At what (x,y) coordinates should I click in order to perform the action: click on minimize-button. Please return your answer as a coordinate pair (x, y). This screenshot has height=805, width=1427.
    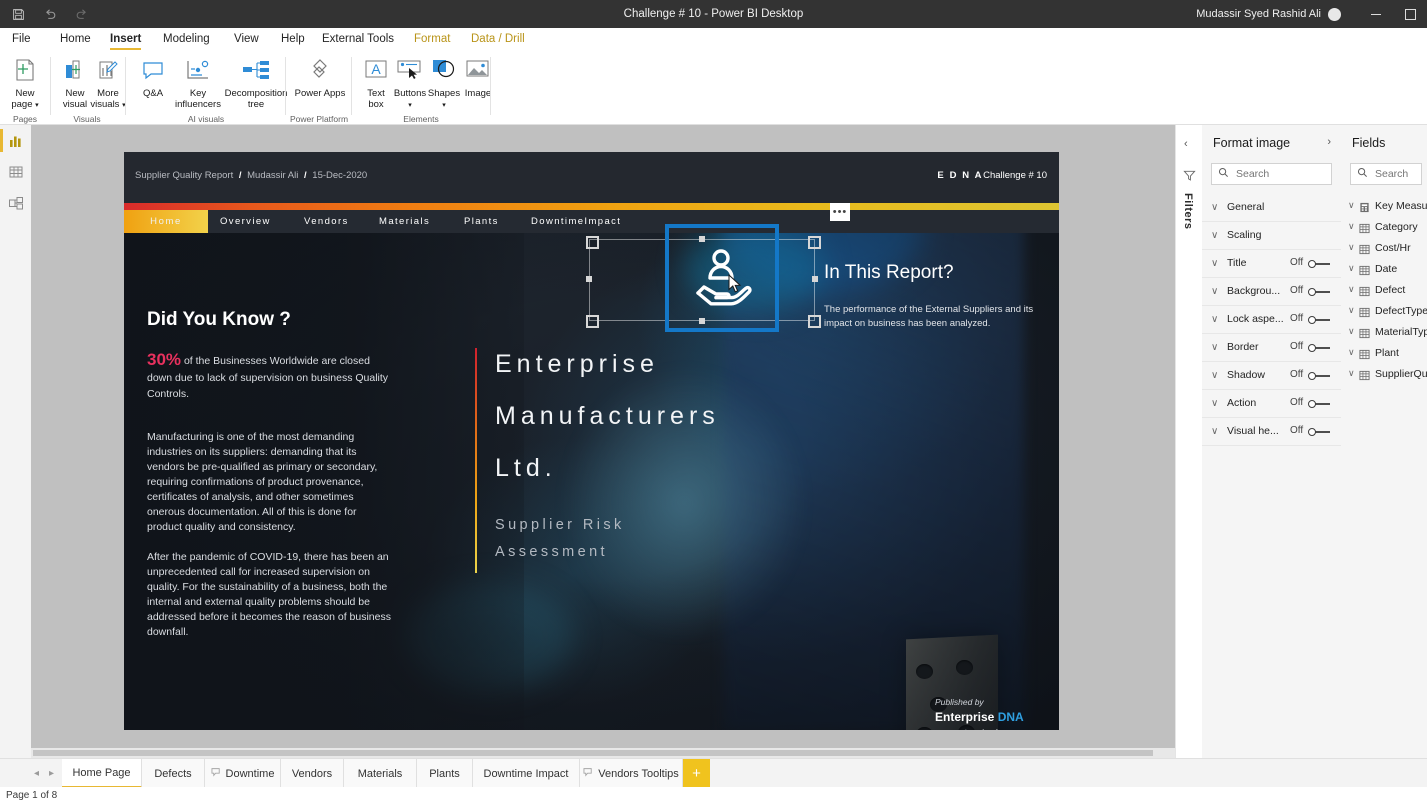
    Looking at the image, I should click on (1376, 14).